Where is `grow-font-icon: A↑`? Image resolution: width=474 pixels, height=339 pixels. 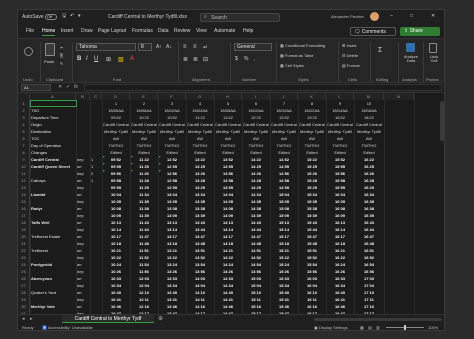 grow-font-icon: A↑ is located at coordinates (159, 47).